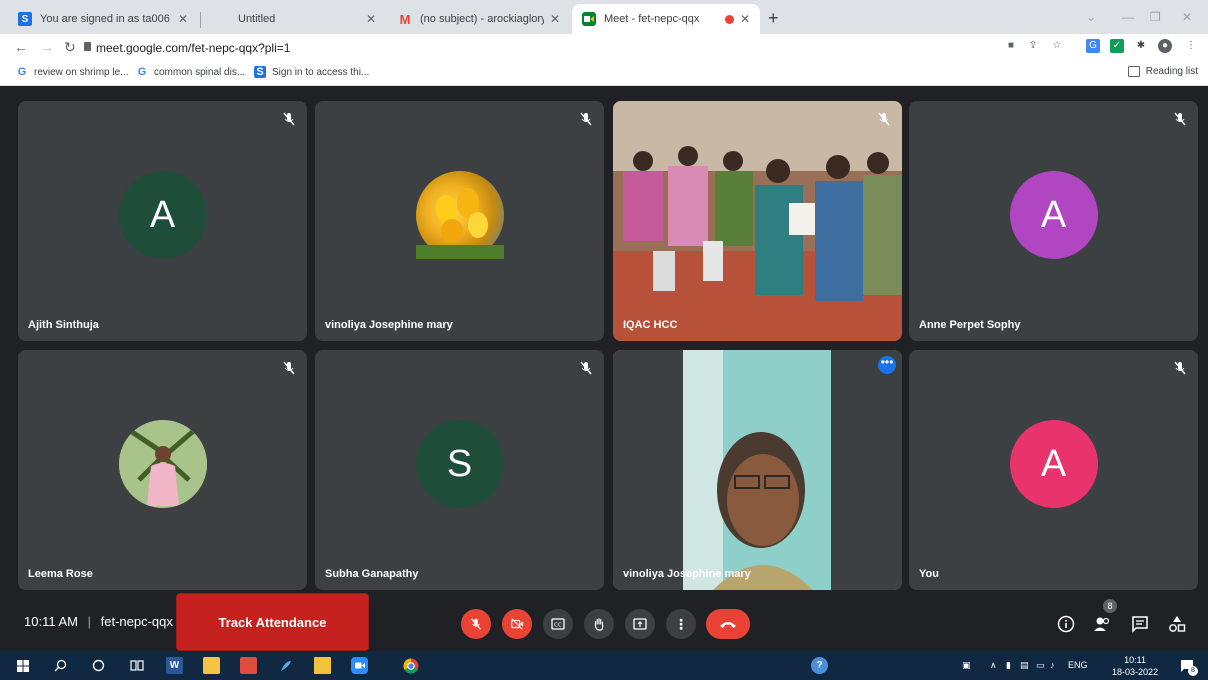  What do you see at coordinates (322, 665) in the screenshot?
I see `file-explorer-icon` at bounding box center [322, 665].